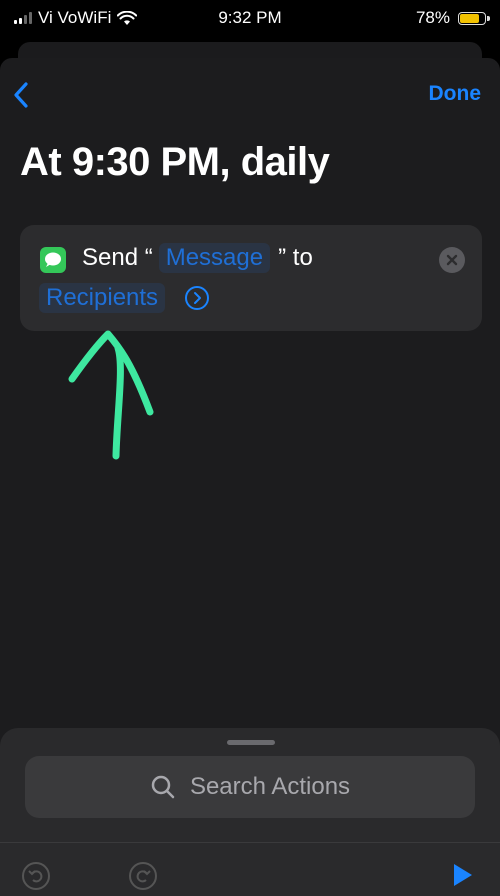 The height and width of the screenshot is (896, 500). What do you see at coordinates (295, 257) in the screenshot?
I see `to-label: ” to` at bounding box center [295, 257].